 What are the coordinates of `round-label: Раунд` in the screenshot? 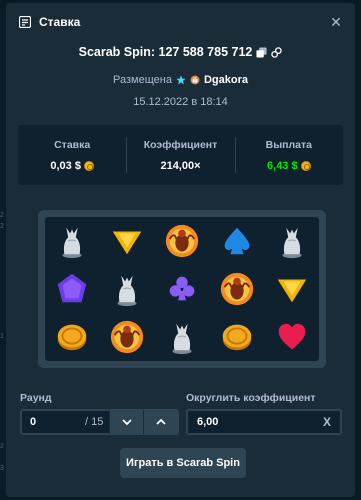 It's located at (36, 398).